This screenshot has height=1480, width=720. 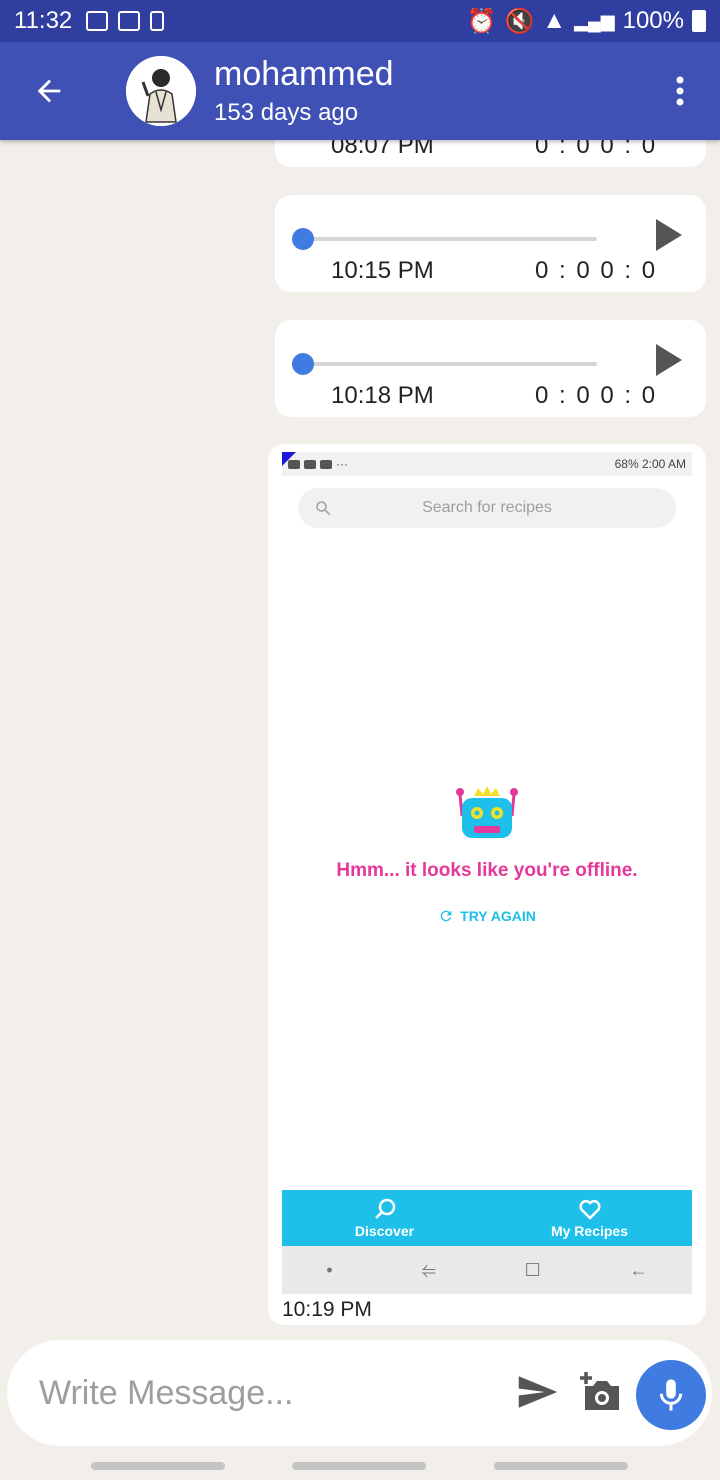 I want to click on contact-info: mohammed 153 days ago, so click(x=304, y=91).